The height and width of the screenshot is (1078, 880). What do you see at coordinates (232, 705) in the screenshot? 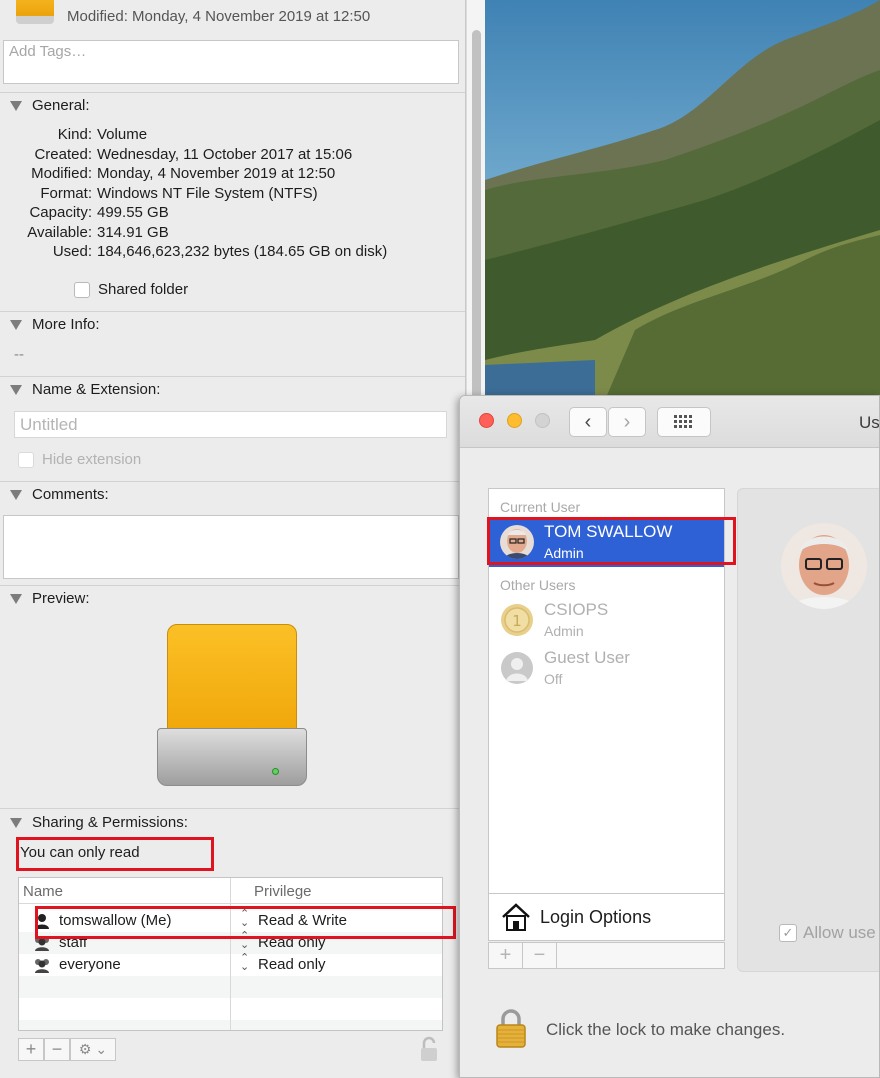
I see `drive-preview-icon` at bounding box center [232, 705].